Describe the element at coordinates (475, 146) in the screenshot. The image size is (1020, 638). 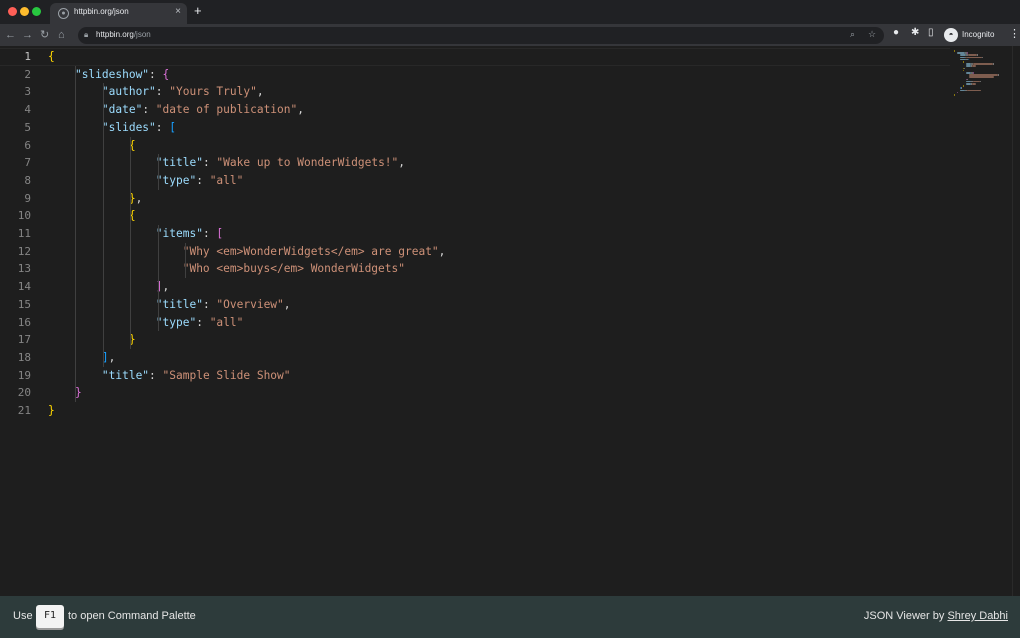
I see `code-line: 6 {` at that location.